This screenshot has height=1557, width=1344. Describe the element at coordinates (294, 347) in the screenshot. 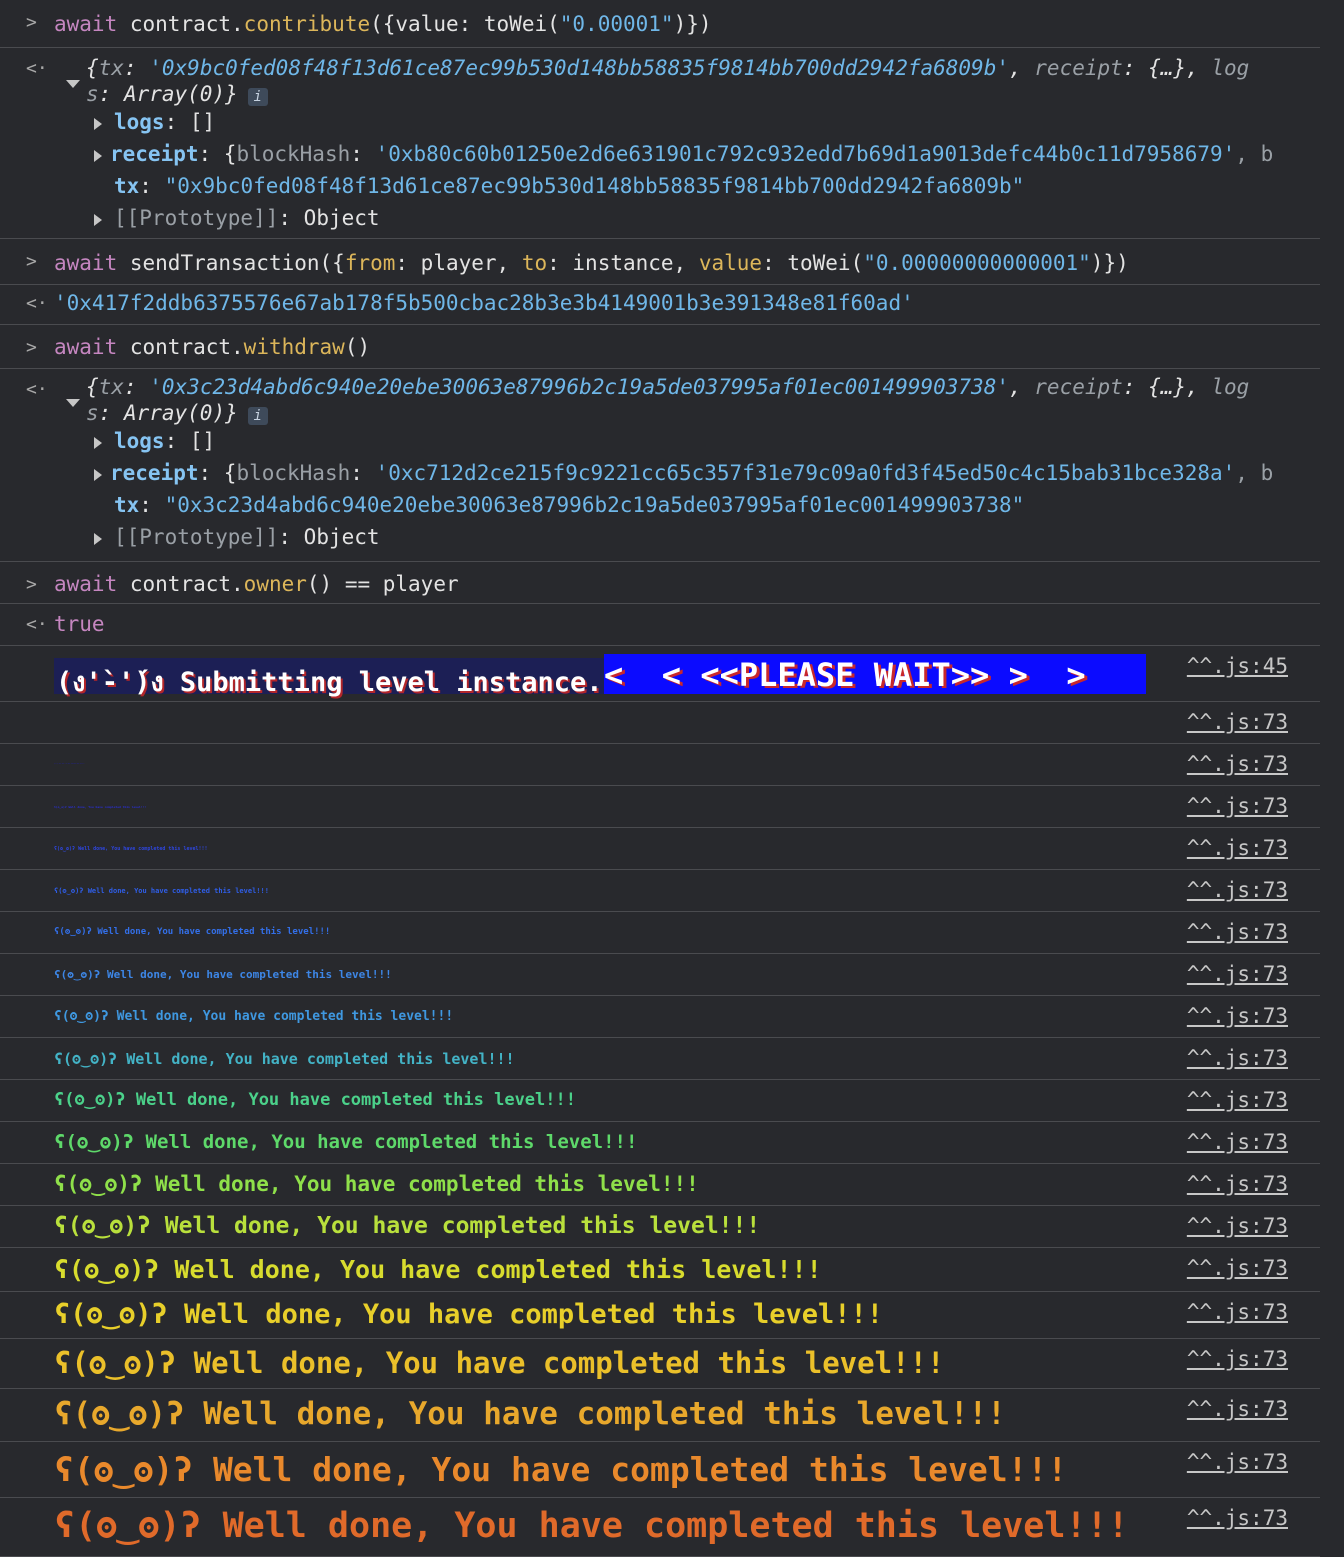

I see `method-name: withdraw` at that location.